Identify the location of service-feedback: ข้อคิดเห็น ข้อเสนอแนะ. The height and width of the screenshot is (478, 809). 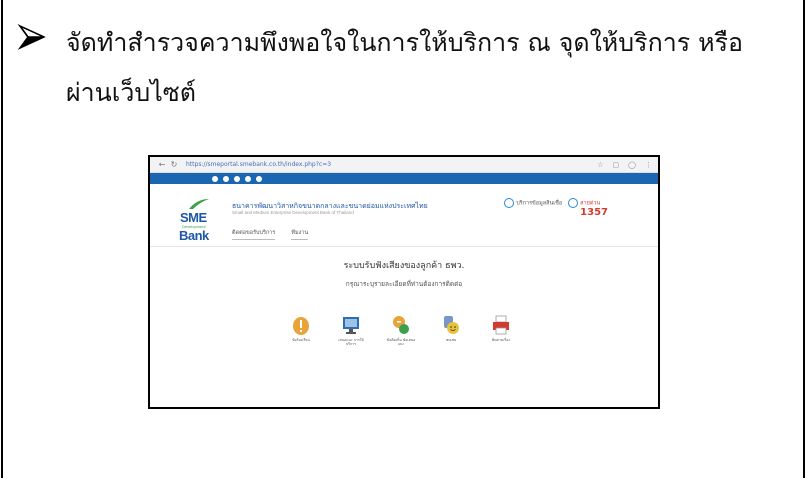
(401, 330).